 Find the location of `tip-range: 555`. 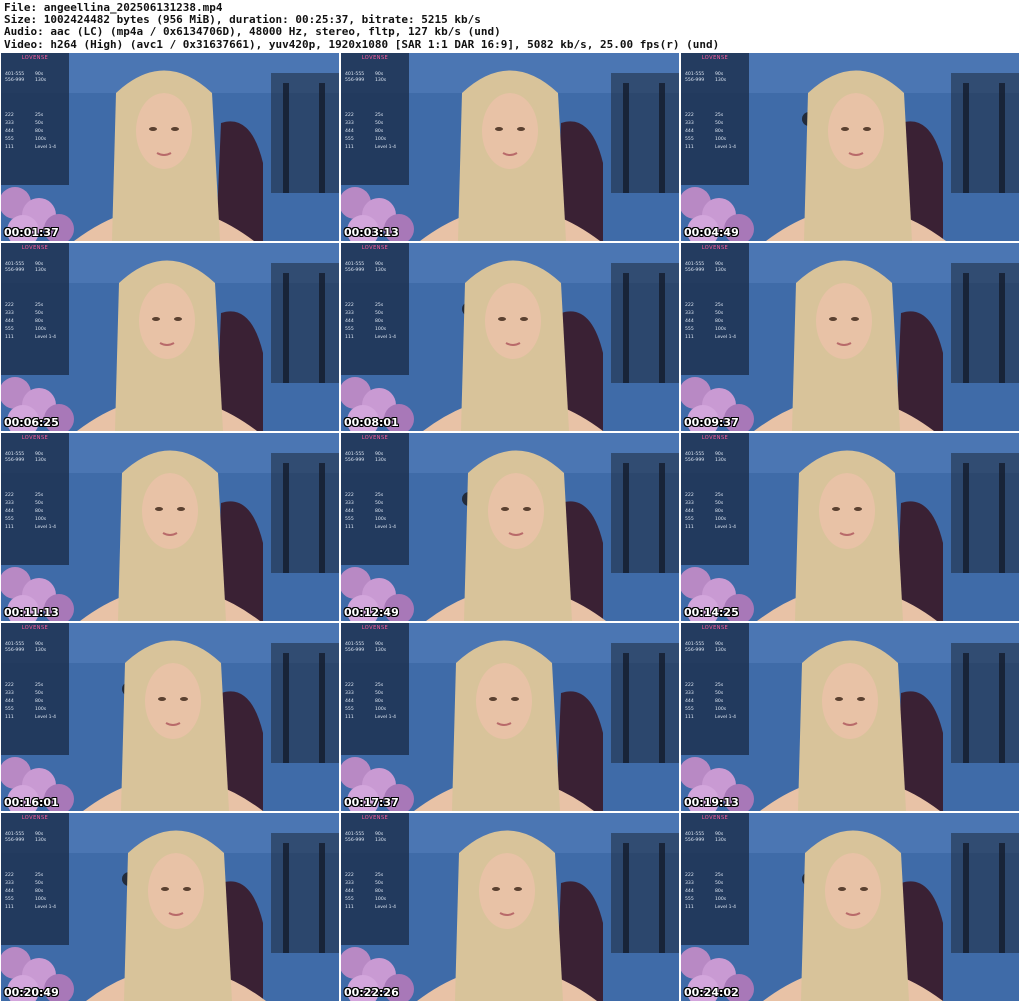

tip-range: 555 is located at coordinates (689, 899).